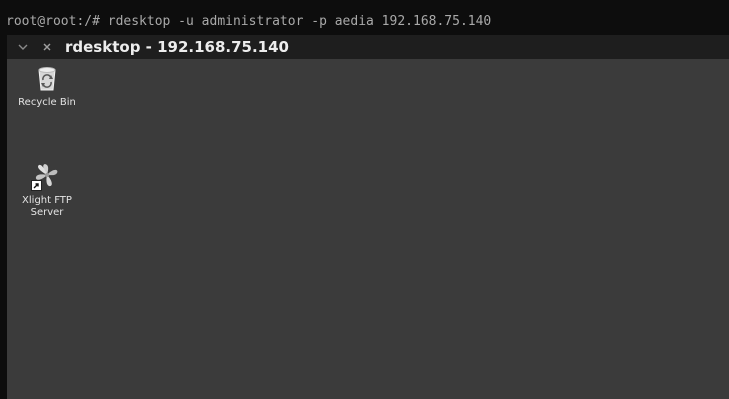 The height and width of the screenshot is (399, 729). I want to click on xlight-label-line-1: Xlight FTP, so click(47, 200).